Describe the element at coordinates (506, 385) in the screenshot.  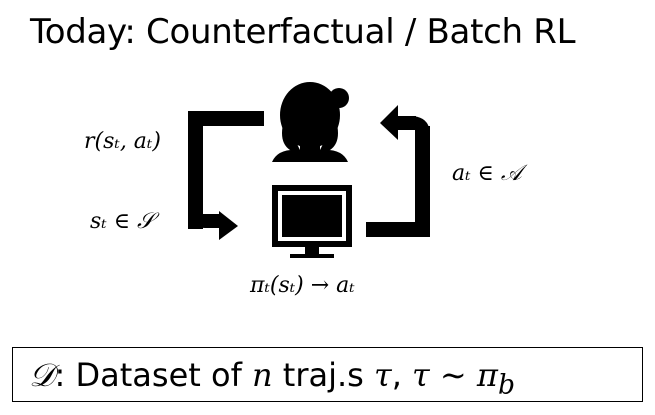
I see `dataset-sub-b: b` at that location.